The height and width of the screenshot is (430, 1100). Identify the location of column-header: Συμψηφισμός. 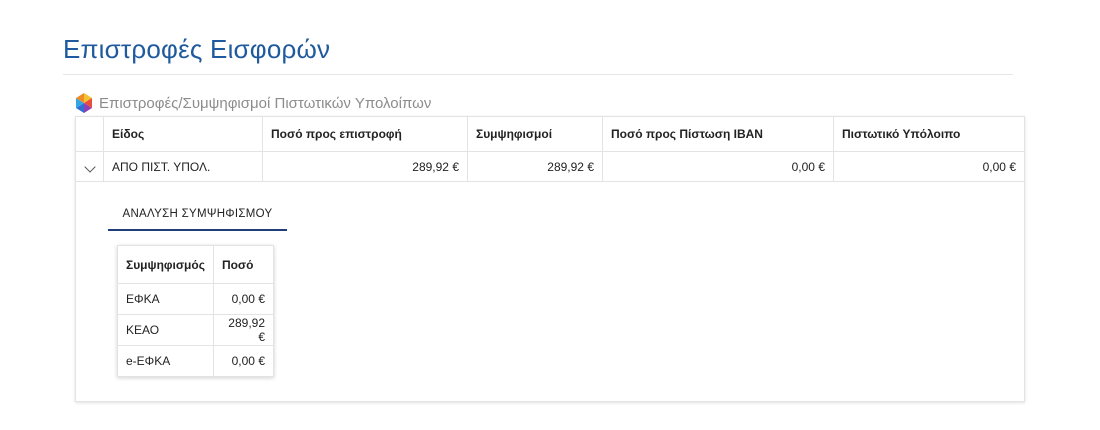
(165, 264).